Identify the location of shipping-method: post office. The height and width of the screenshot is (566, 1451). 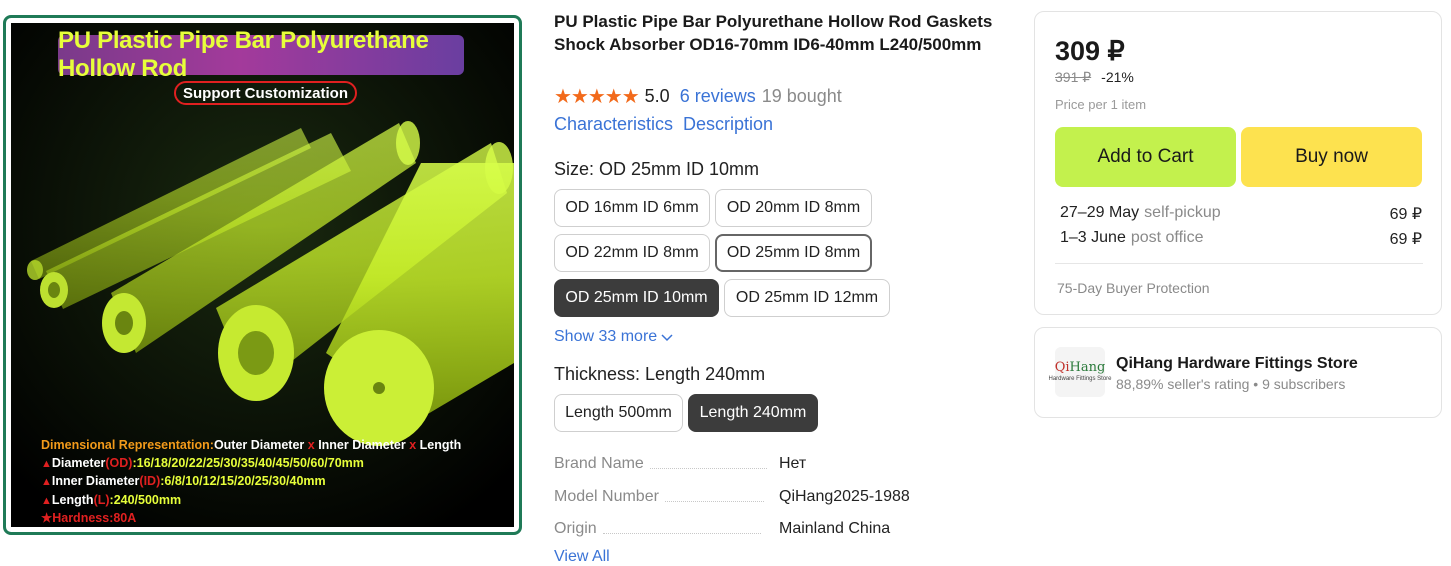
(1167, 237).